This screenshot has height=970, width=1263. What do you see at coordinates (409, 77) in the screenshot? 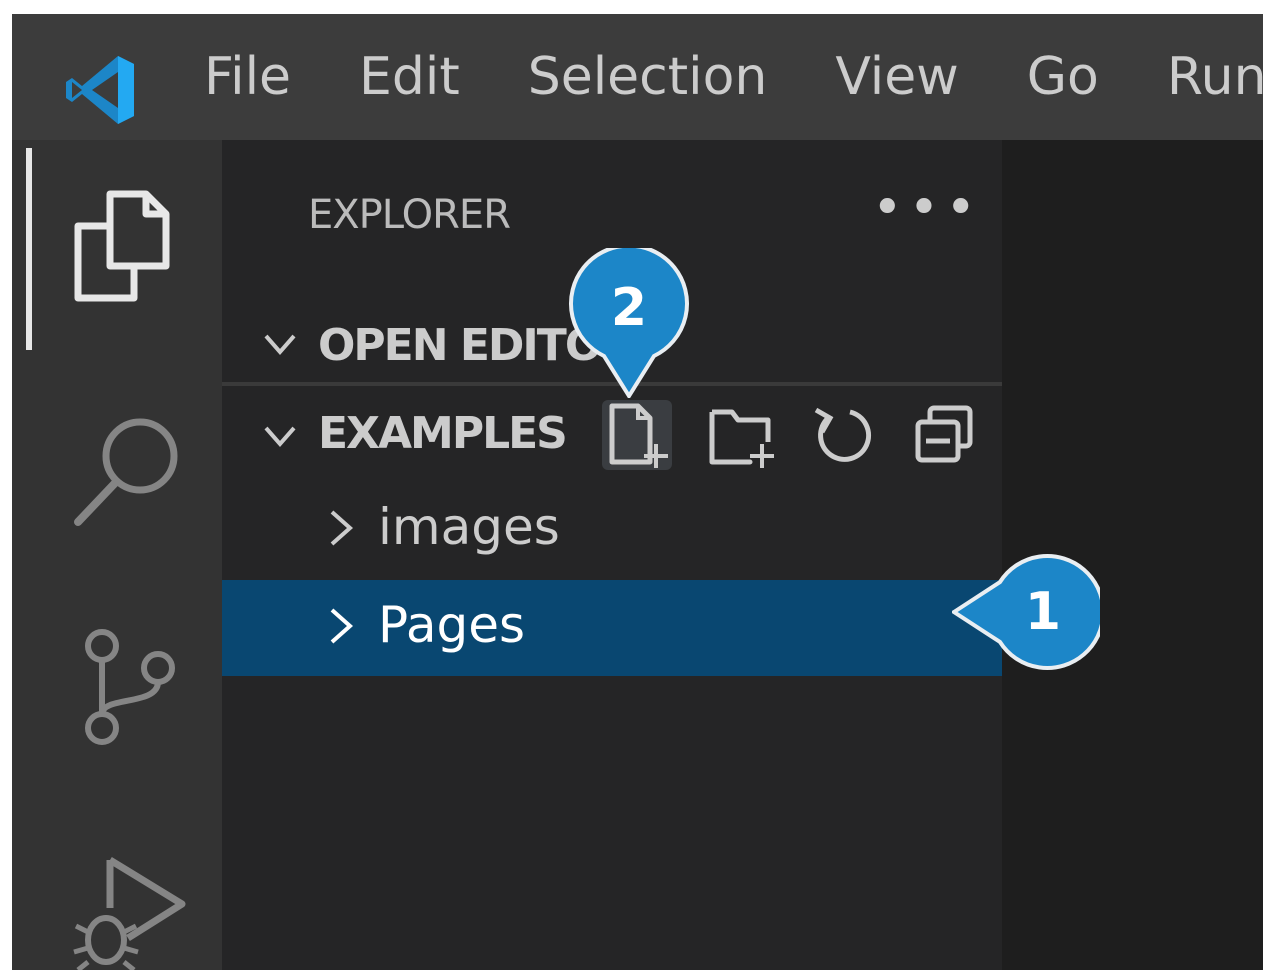
I see `menu-edit: Edit` at bounding box center [409, 77].